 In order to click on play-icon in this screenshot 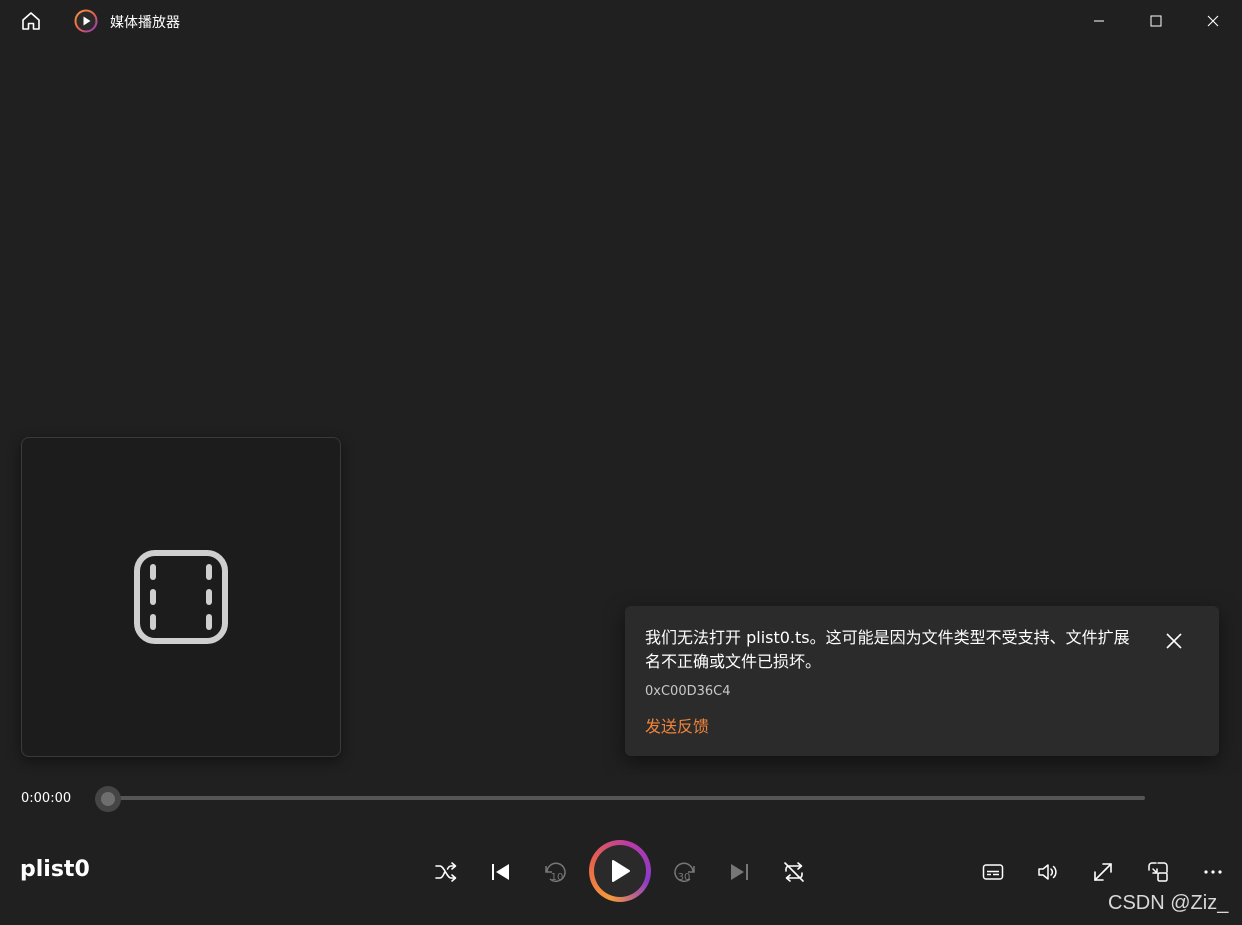, I will do `click(621, 871)`.